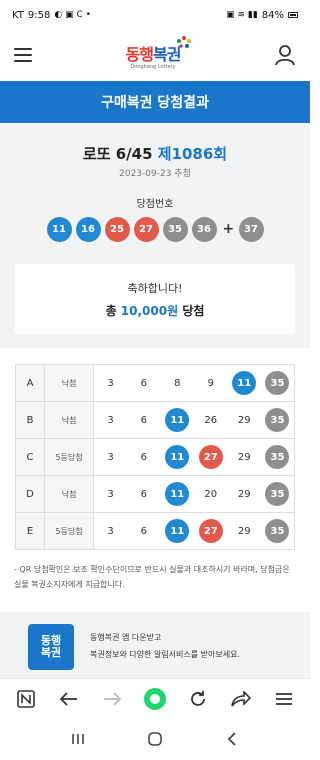 This screenshot has height=760, width=320. I want to click on battery-icon, so click(293, 15).